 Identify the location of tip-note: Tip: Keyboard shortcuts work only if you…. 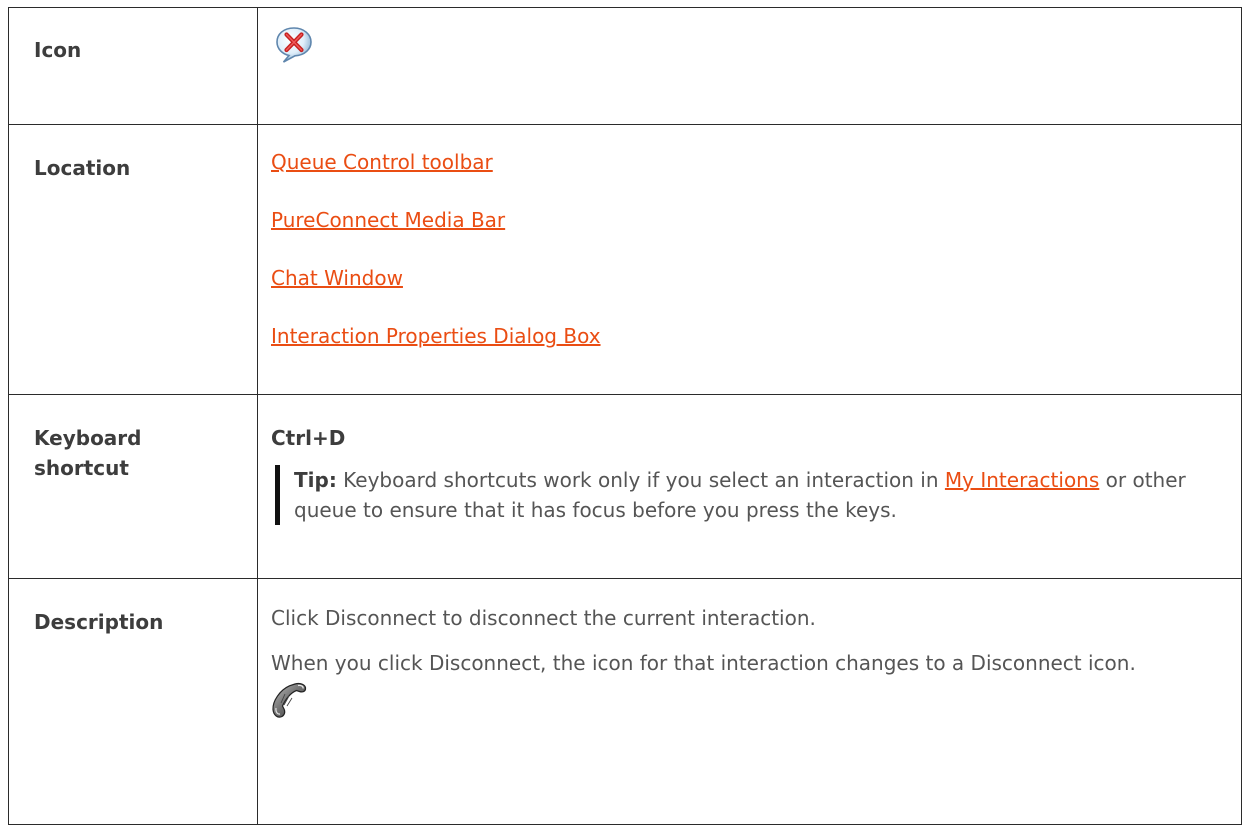
(746, 495).